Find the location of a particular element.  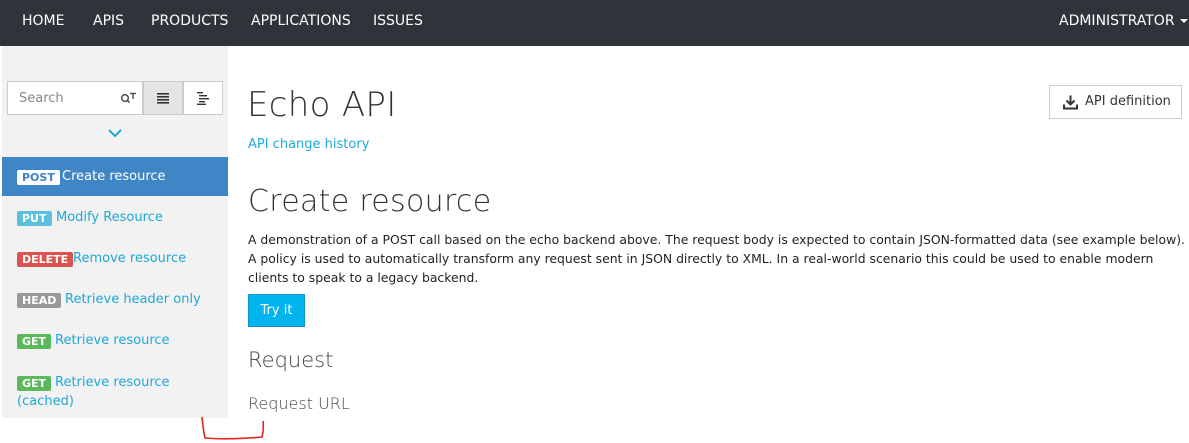

request-url-heading: Request URL is located at coordinates (299, 403).